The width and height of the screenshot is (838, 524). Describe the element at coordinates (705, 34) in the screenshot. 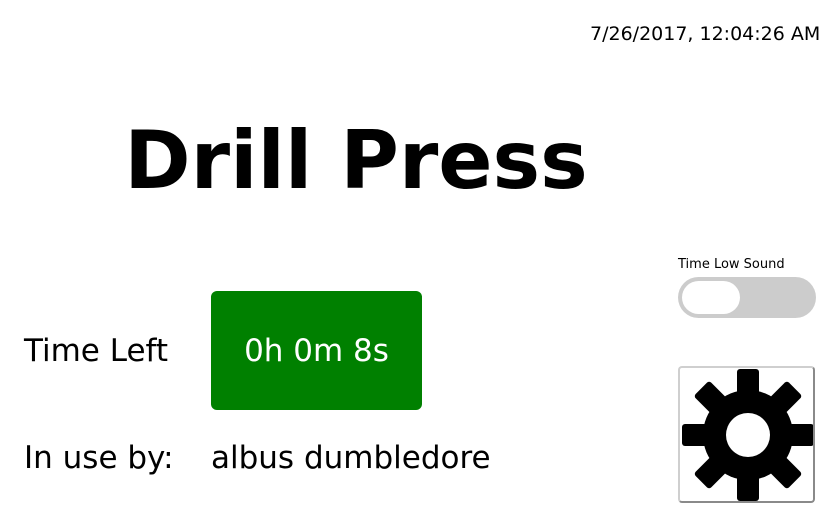

I see `datetime-display: 7/26/2017, 12:04:26 AM` at that location.